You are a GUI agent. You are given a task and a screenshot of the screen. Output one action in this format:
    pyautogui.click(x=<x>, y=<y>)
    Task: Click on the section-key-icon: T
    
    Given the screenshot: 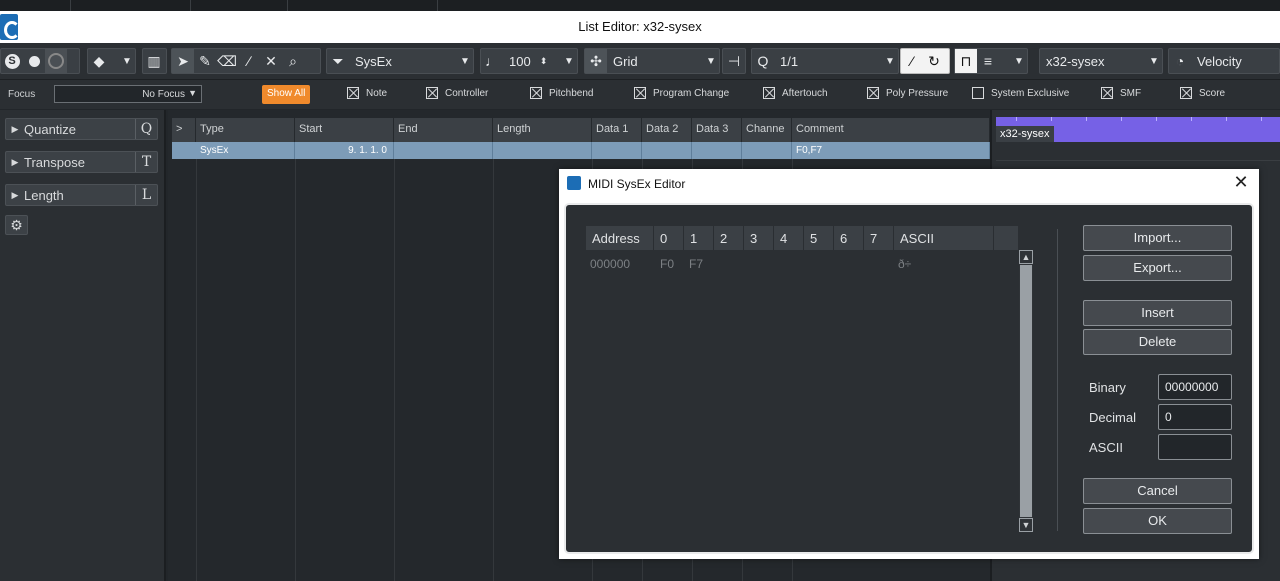 What is the action you would take?
    pyautogui.click(x=146, y=162)
    